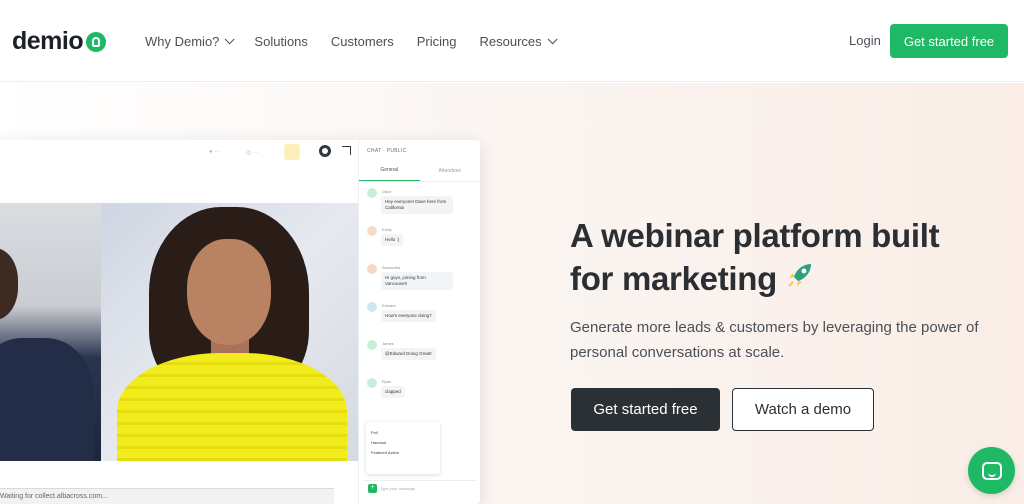 The image size is (1024, 504). I want to click on chat-text: @Edward Doing Great!, so click(408, 354).